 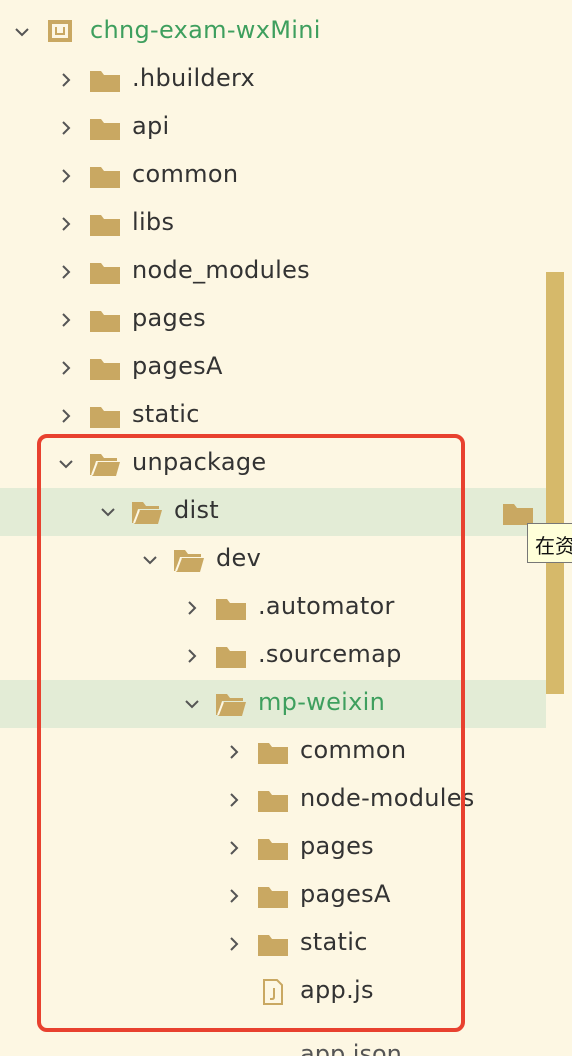 What do you see at coordinates (60, 31) in the screenshot?
I see `project-icon` at bounding box center [60, 31].